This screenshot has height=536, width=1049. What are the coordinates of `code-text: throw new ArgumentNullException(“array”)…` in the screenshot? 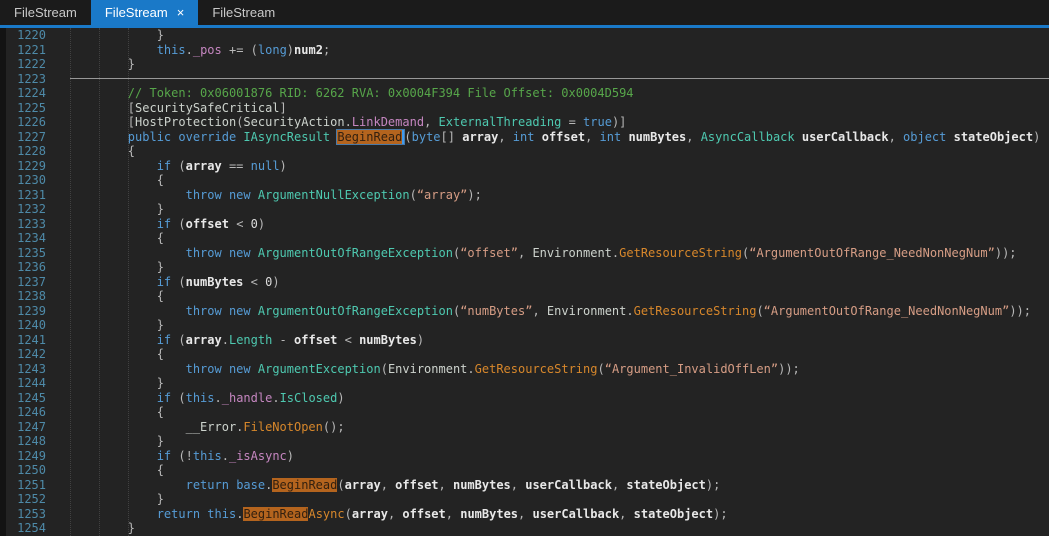 It's located at (333, 194).